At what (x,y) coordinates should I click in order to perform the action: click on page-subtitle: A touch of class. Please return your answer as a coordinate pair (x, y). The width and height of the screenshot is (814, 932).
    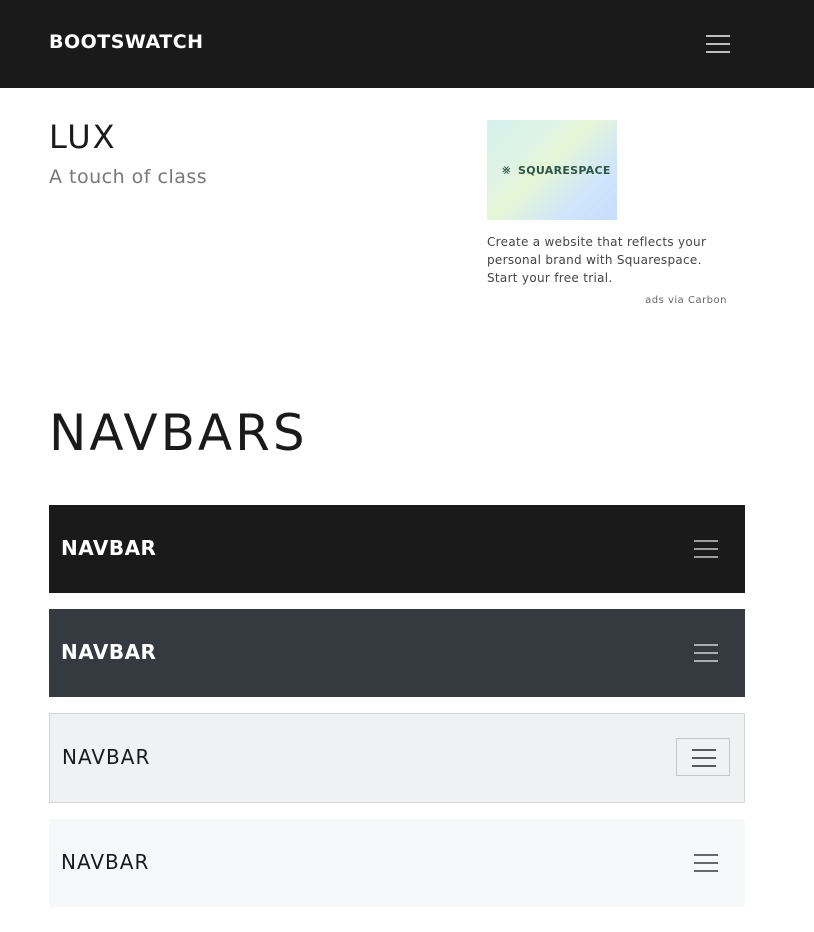
    Looking at the image, I should click on (128, 177).